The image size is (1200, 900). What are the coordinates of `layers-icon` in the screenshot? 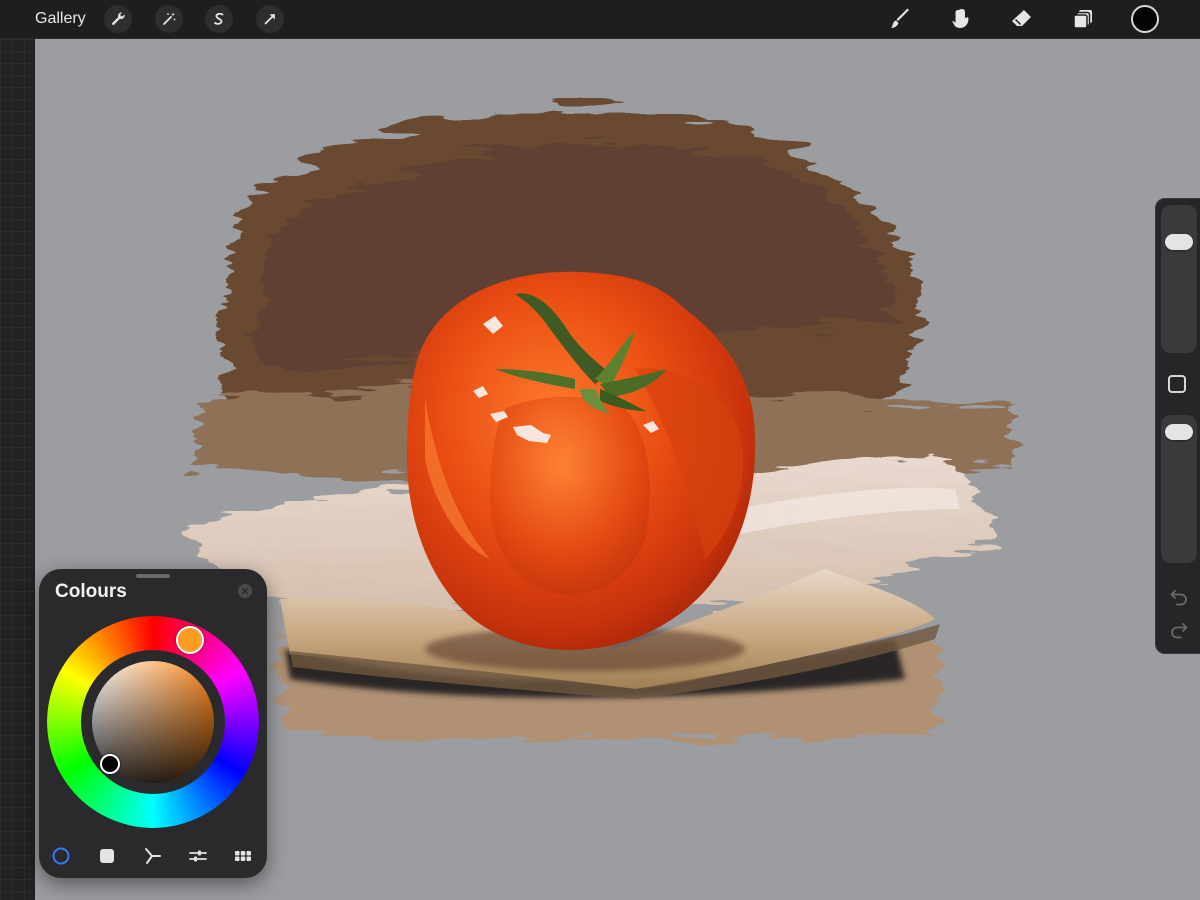 It's located at (1082, 19).